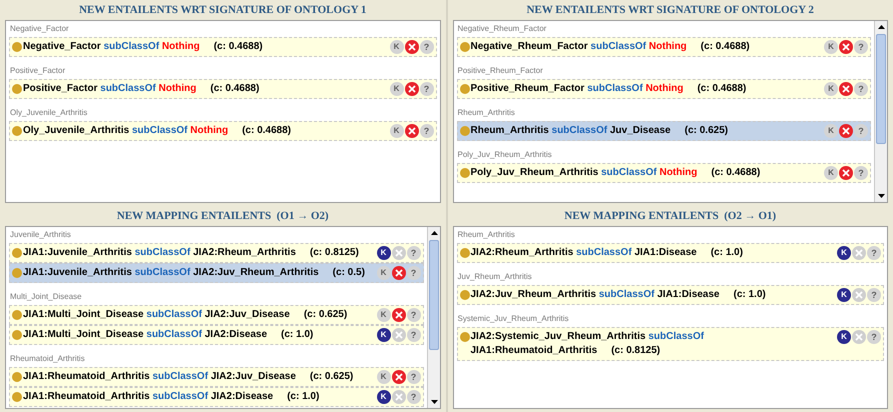  I want to click on axiom-row: Positive_Factor subClassOf Nothing (c: 0.4688) K ?, so click(222, 89).